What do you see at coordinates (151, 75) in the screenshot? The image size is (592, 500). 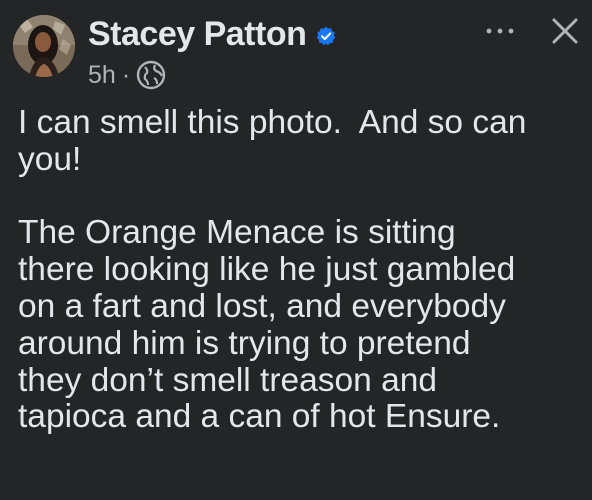 I see `globe-icon` at bounding box center [151, 75].